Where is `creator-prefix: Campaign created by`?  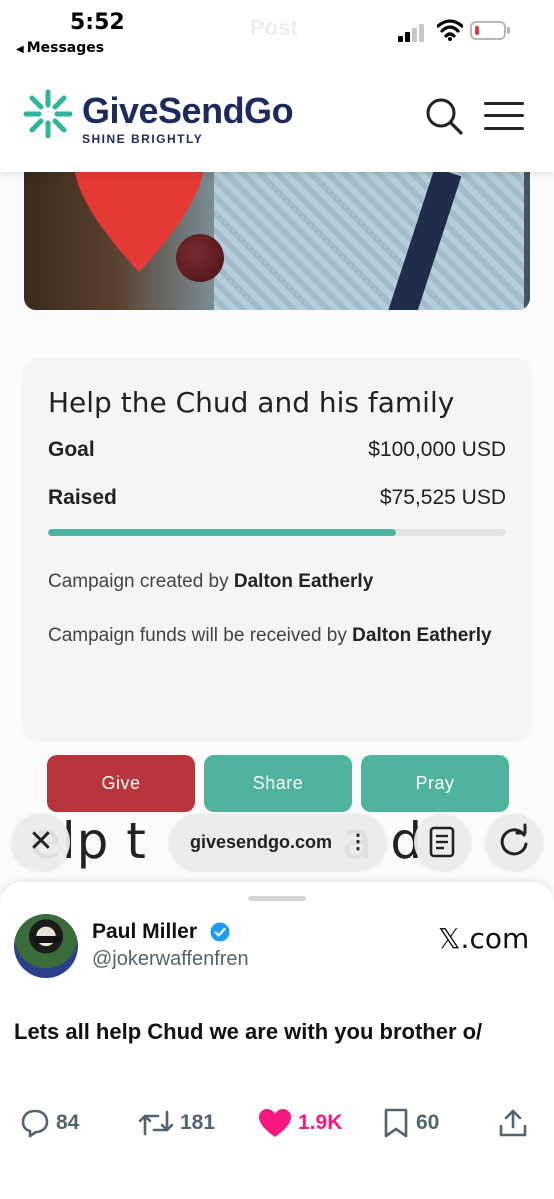
creator-prefix: Campaign created by is located at coordinates (141, 581).